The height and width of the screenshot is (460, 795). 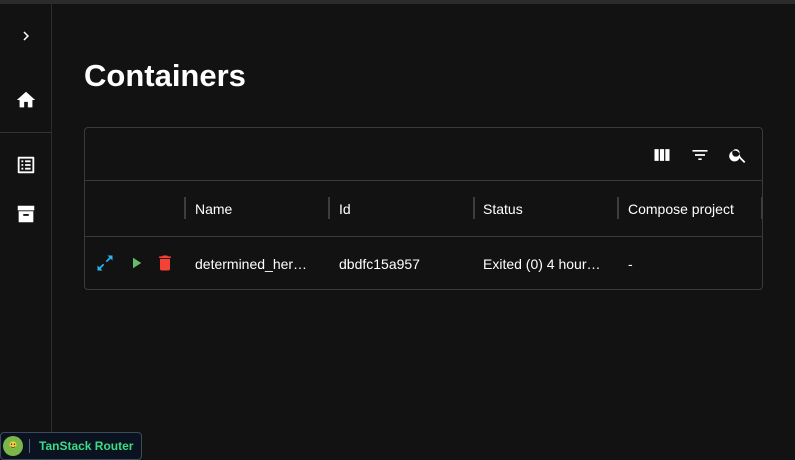 What do you see at coordinates (423, 154) in the screenshot?
I see `table-toolbar` at bounding box center [423, 154].